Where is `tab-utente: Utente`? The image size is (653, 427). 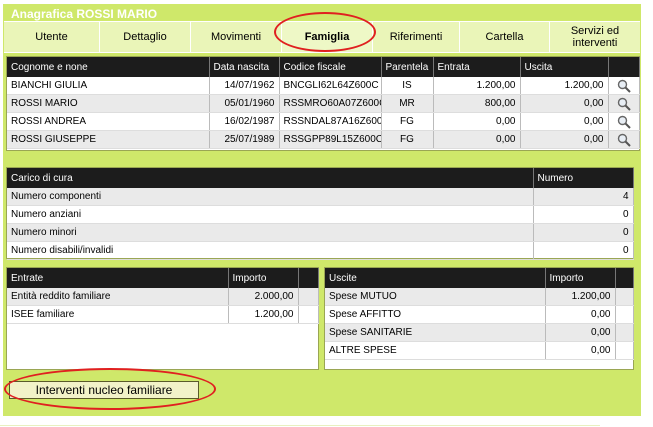 tab-utente: Utente is located at coordinates (52, 37).